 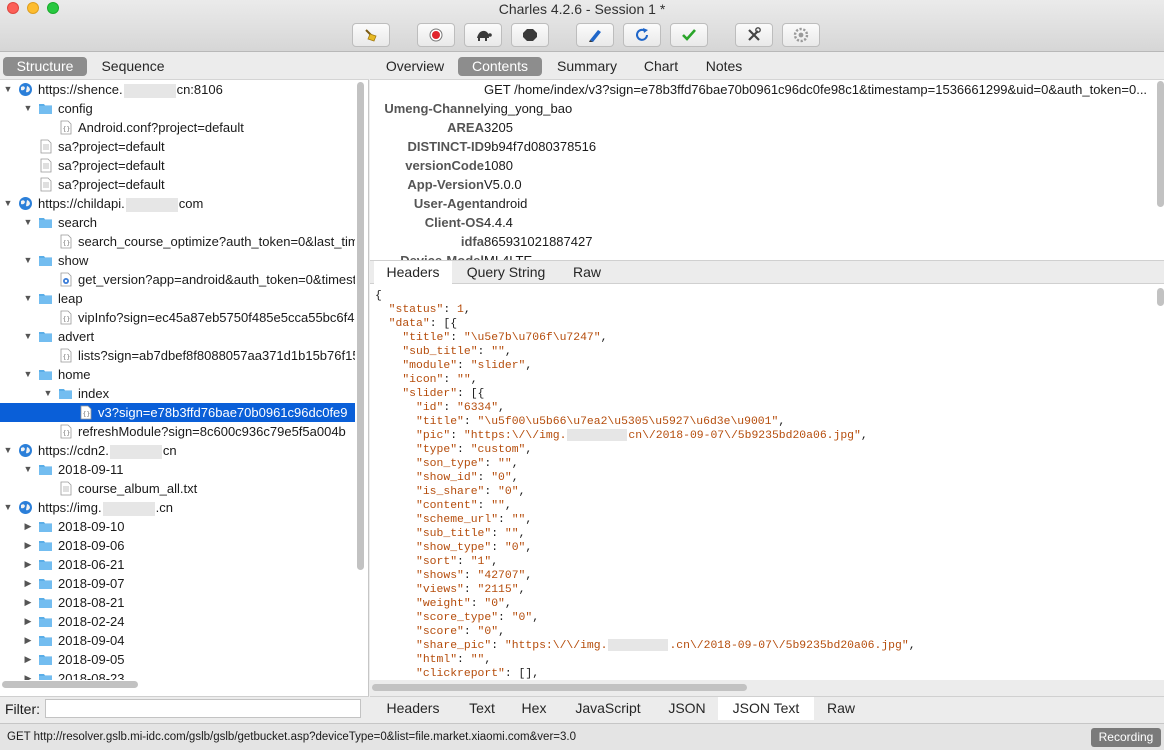 What do you see at coordinates (587, 66) in the screenshot?
I see `tab-summary: Summary` at bounding box center [587, 66].